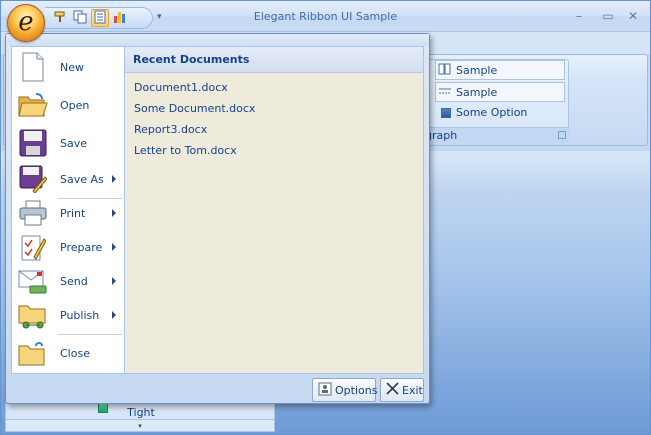 Image resolution: width=651 pixels, height=435 pixels. I want to click on menu-top-strip, so click(217, 40).